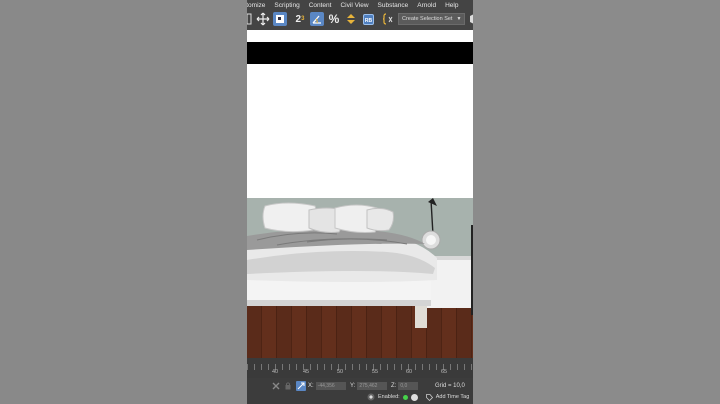 The image size is (720, 404). Describe the element at coordinates (372, 386) in the screenshot. I see `y-field: 275,462` at that location.